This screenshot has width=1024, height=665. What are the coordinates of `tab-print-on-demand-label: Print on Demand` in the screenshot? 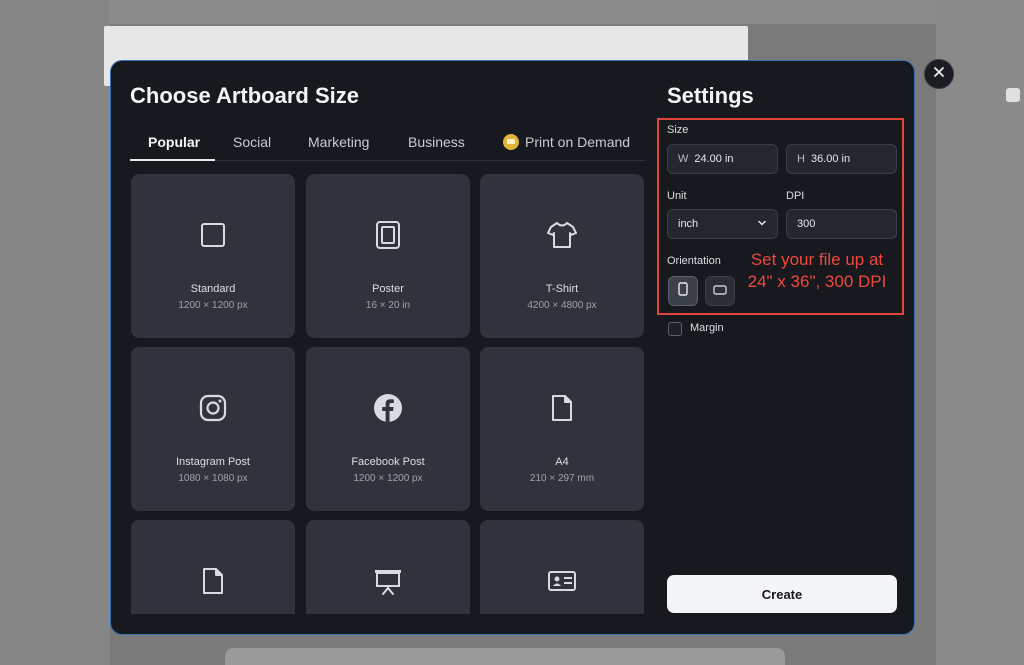 It's located at (578, 142).